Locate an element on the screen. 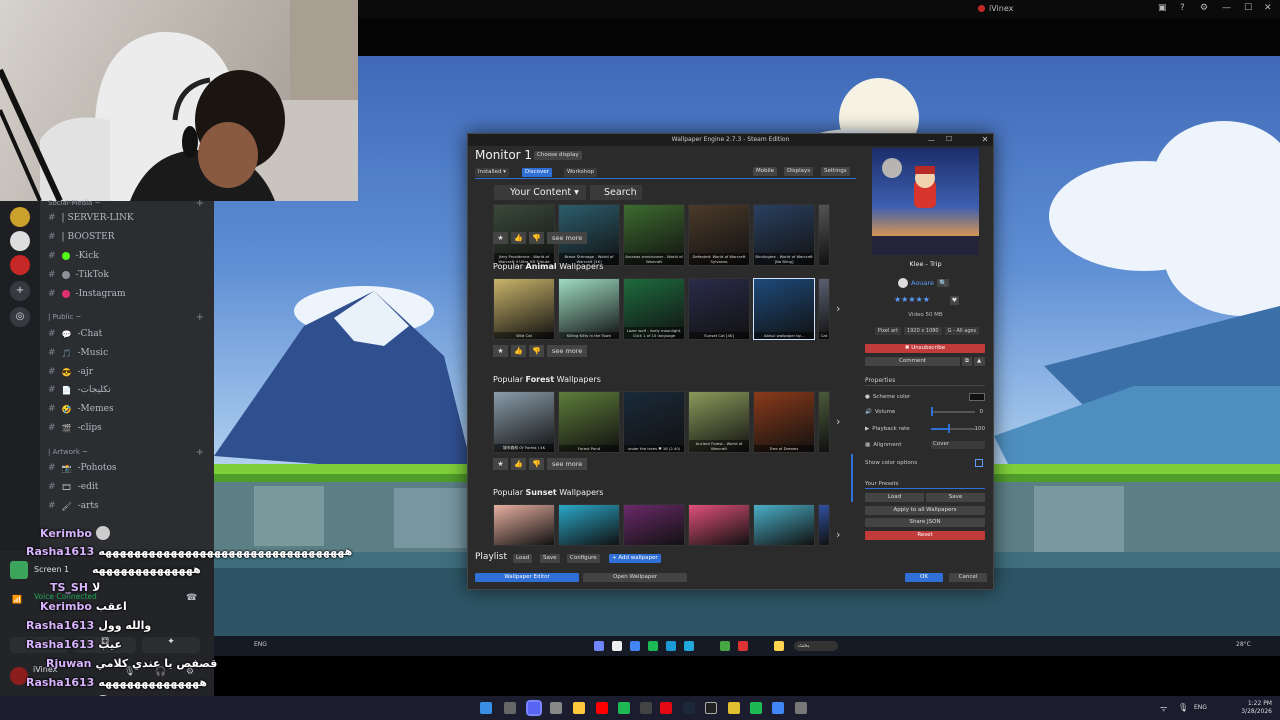 The height and width of the screenshot is (720, 1280). channel-item: # 📄 -تكليجات is located at coordinates (79, 390).